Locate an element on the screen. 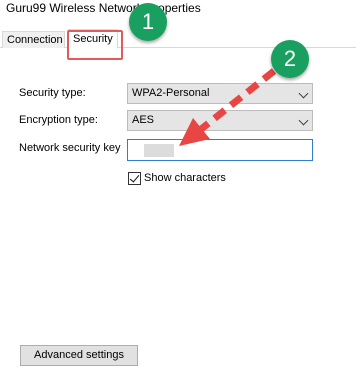 The width and height of the screenshot is (356, 372). network-security-key-input is located at coordinates (220, 150).